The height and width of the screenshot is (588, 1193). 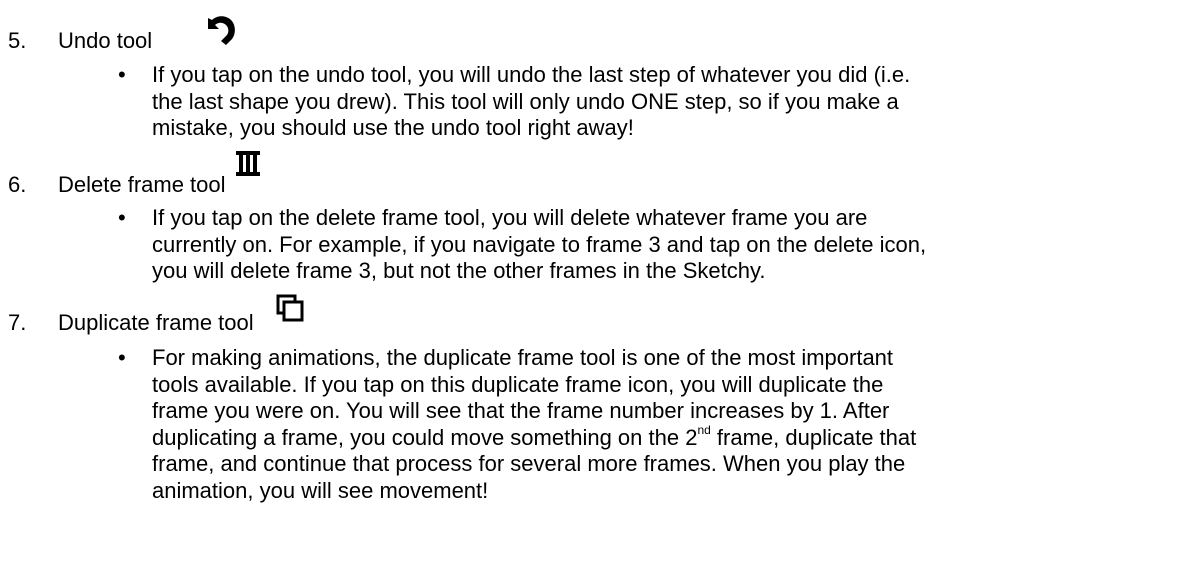 What do you see at coordinates (142, 184) in the screenshot?
I see `item-title: Delete frame tool` at bounding box center [142, 184].